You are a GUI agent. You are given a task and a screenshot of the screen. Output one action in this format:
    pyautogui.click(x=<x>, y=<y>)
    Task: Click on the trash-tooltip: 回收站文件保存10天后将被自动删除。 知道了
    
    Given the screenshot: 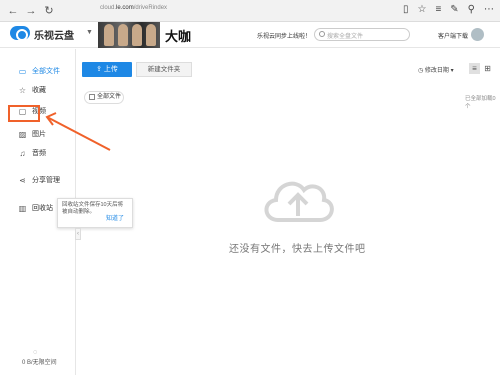 What is the action you would take?
    pyautogui.click(x=95, y=213)
    